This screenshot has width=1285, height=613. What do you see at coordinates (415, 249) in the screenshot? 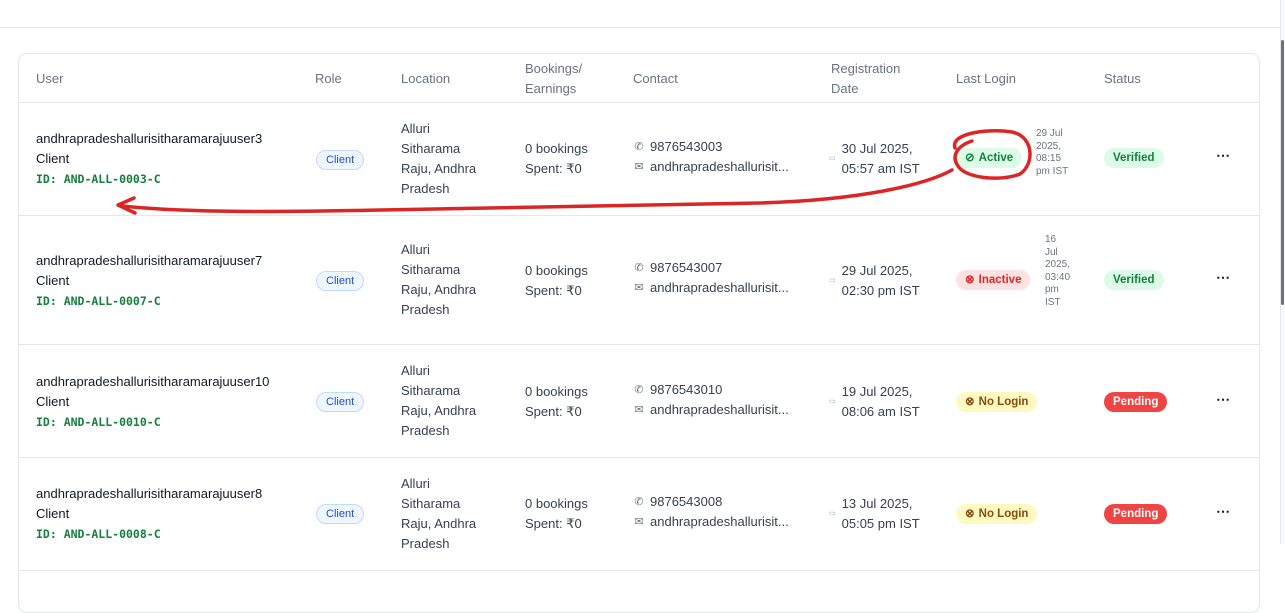
I see `location-line: Alluri` at bounding box center [415, 249].